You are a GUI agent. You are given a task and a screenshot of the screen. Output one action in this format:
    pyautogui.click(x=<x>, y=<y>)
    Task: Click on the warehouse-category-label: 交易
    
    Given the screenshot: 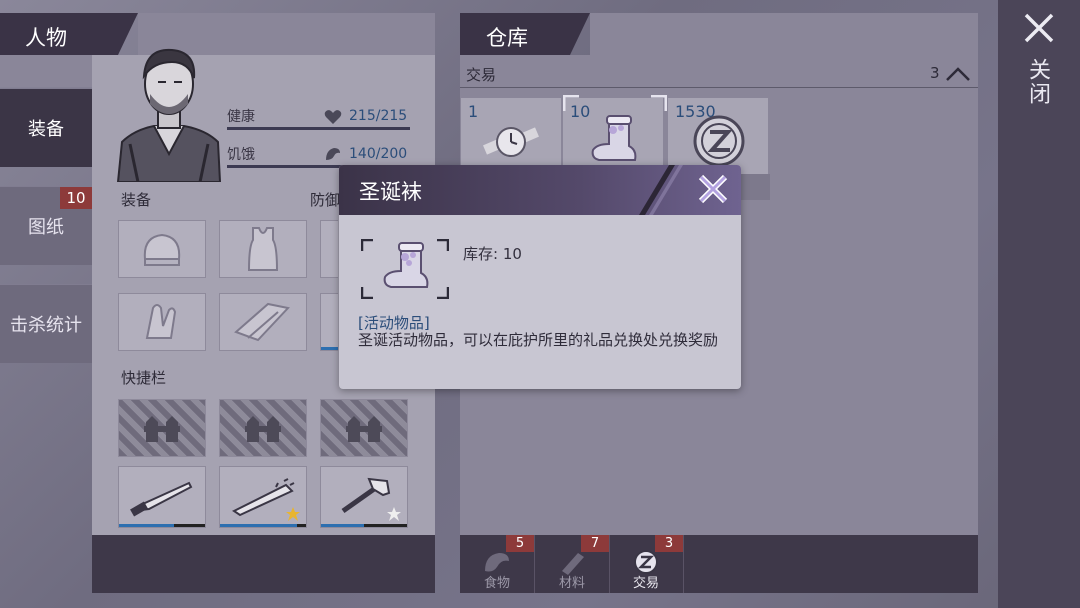 What is the action you would take?
    pyautogui.click(x=481, y=75)
    